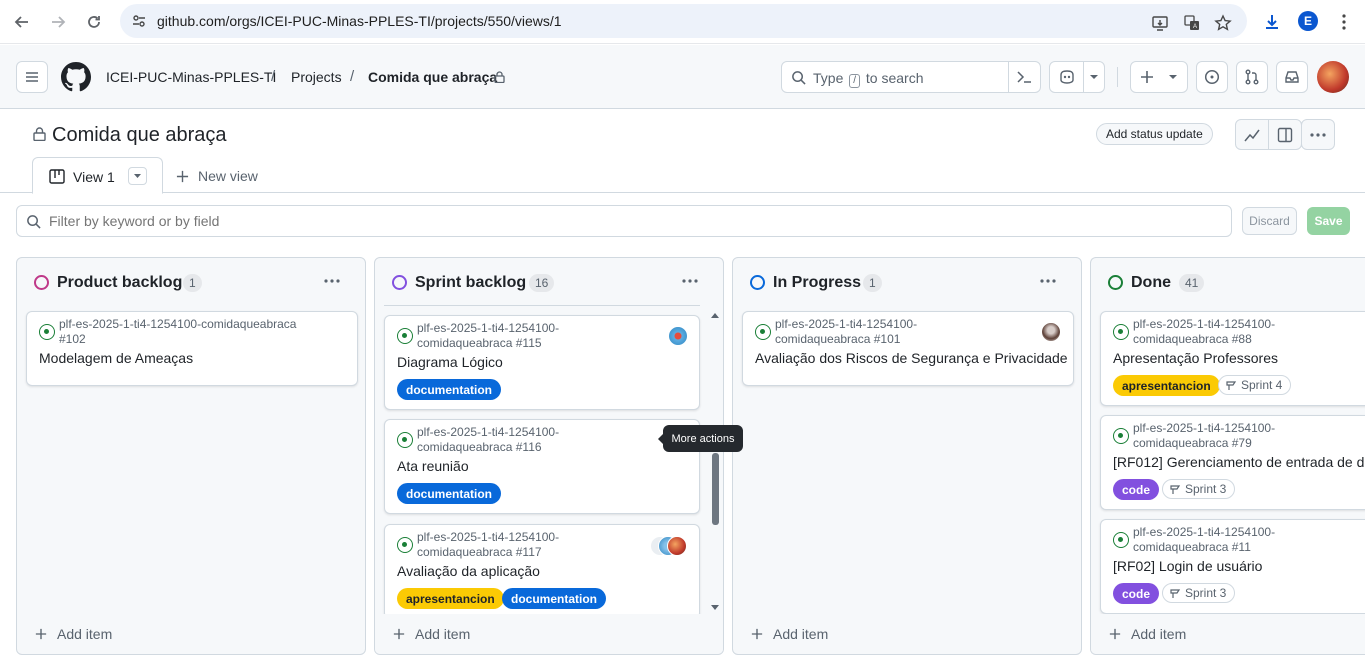 This screenshot has width=1365, height=660. What do you see at coordinates (1255, 385) in the screenshot?
I see `sprint-field: Sprint 4` at bounding box center [1255, 385].